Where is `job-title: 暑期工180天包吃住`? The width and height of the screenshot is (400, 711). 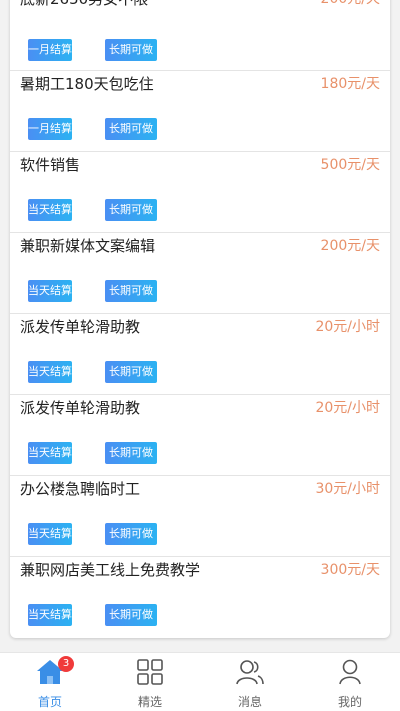
job-title: 暑期工180天包吃住 is located at coordinates (87, 84).